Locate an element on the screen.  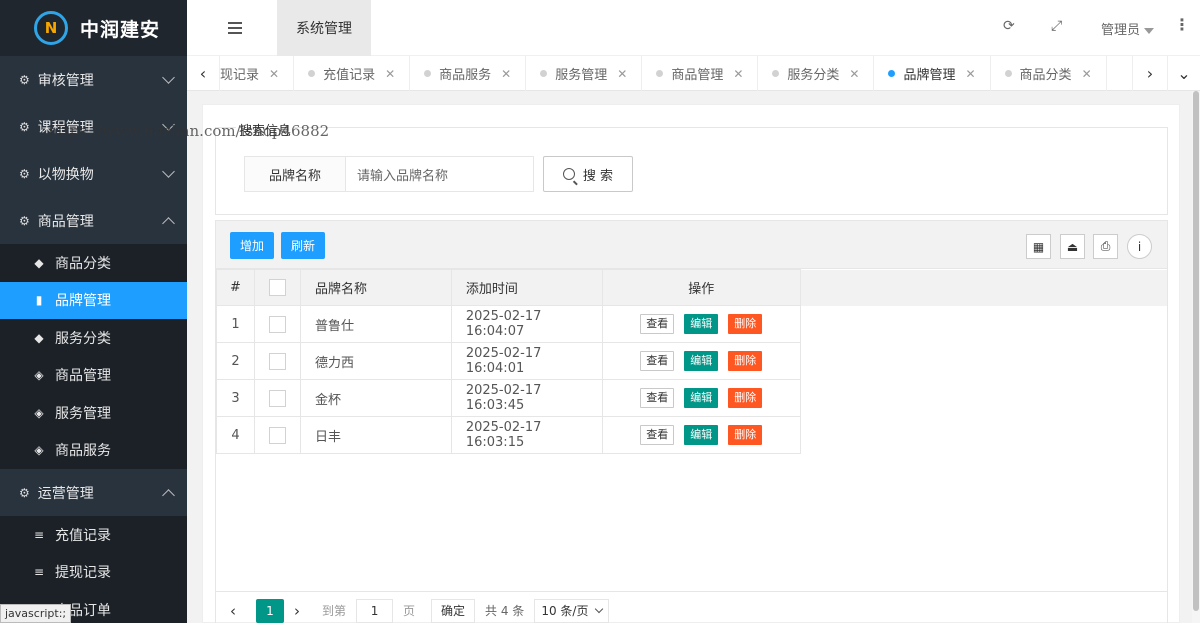
tabs-scroll-left-icon: ‹ is located at coordinates (203, 73).